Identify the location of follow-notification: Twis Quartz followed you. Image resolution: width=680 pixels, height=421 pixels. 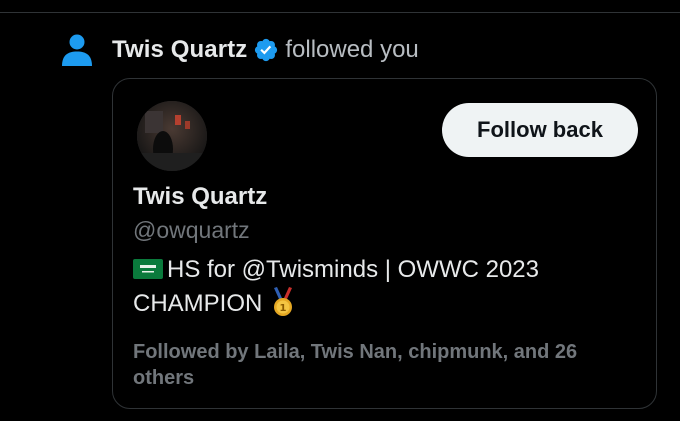
(239, 50).